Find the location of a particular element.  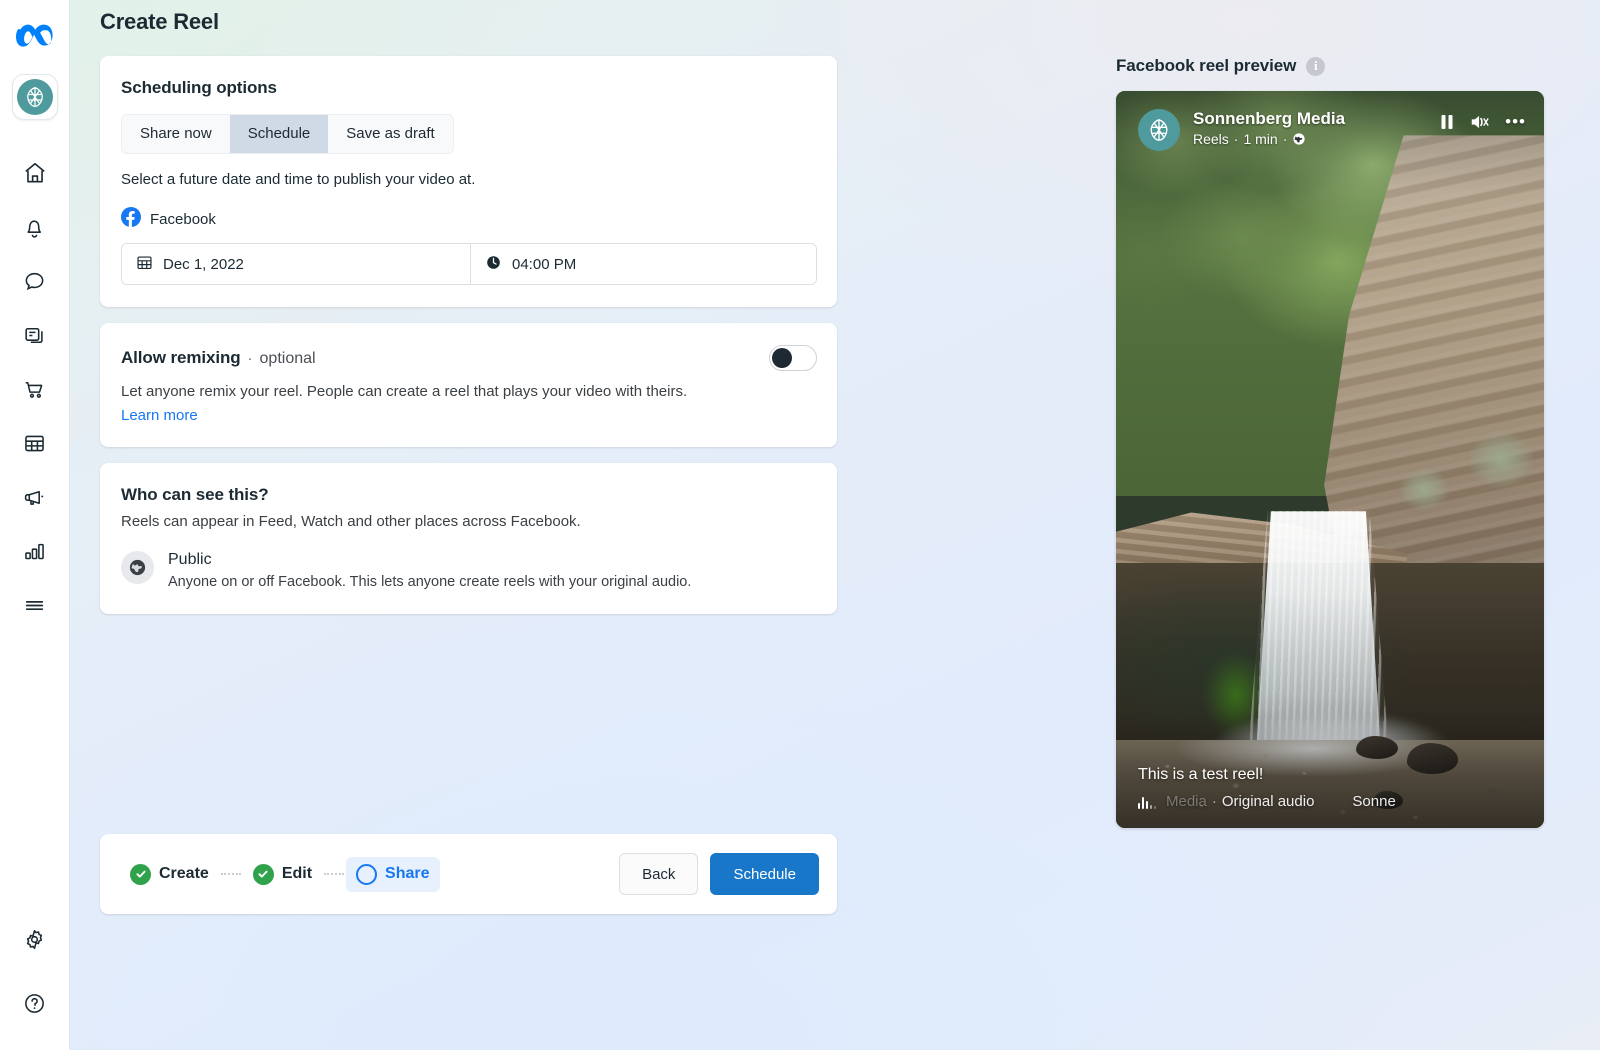

sidebar-item-settings is located at coordinates (35, 939).